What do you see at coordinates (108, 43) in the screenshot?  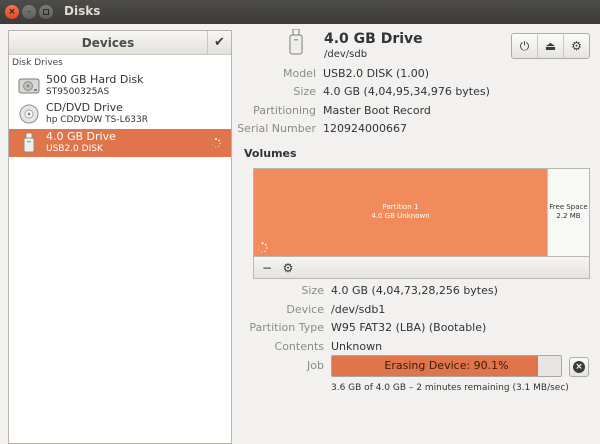 I see `devices-header: Devices` at bounding box center [108, 43].